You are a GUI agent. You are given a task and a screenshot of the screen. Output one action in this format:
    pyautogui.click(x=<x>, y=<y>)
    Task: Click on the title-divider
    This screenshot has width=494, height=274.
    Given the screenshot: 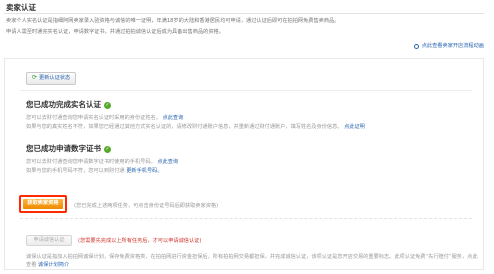 What is the action you would take?
    pyautogui.click(x=244, y=13)
    